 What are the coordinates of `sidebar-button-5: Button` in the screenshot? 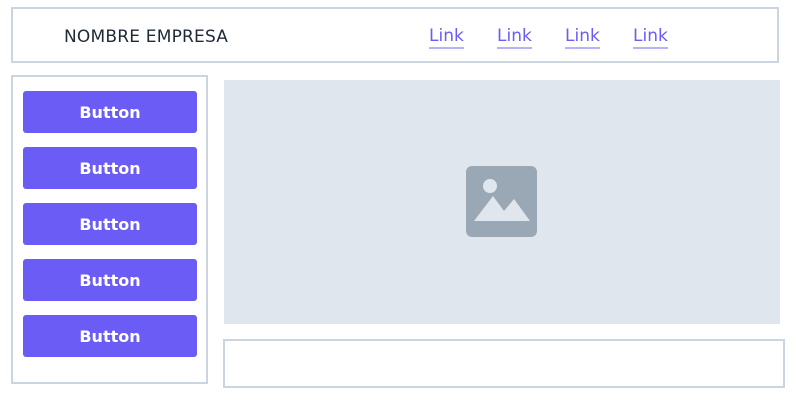 It's located at (110, 336).